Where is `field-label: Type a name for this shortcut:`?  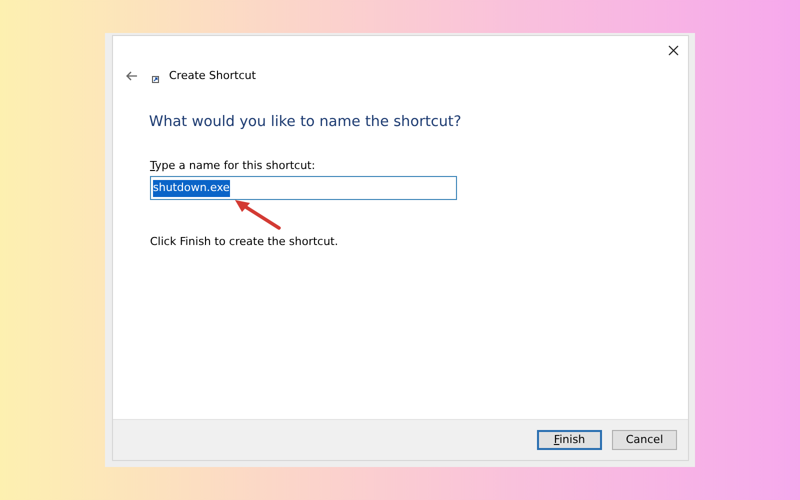 field-label: Type a name for this shortcut: is located at coordinates (233, 166).